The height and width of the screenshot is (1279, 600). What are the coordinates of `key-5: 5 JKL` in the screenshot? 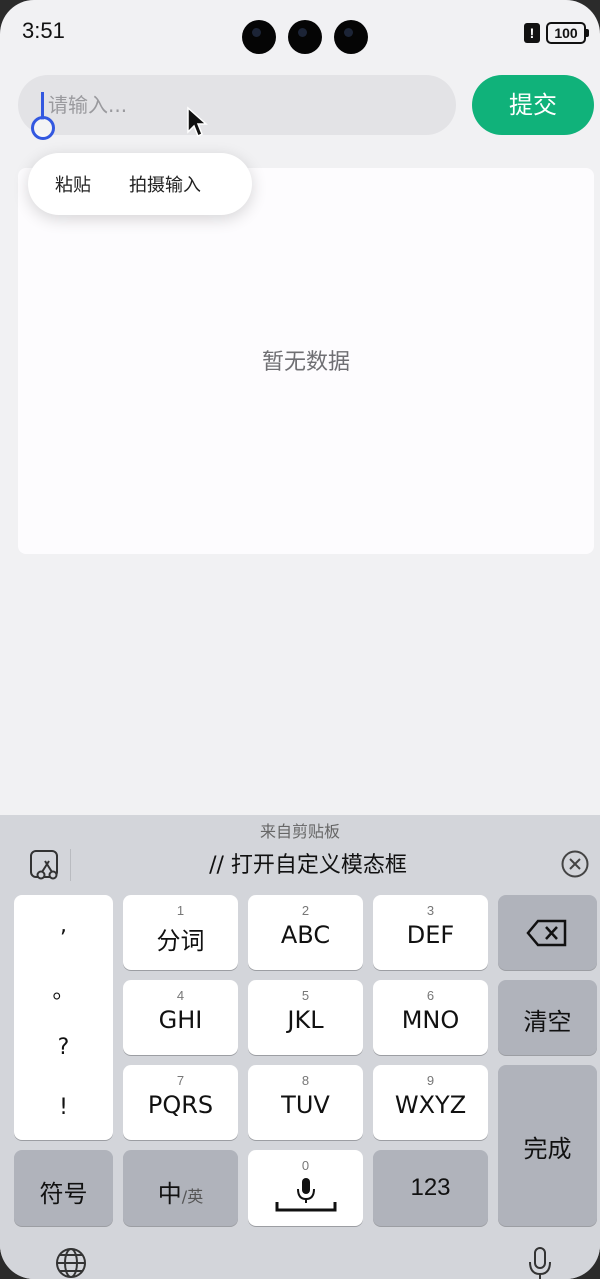 It's located at (305, 1017).